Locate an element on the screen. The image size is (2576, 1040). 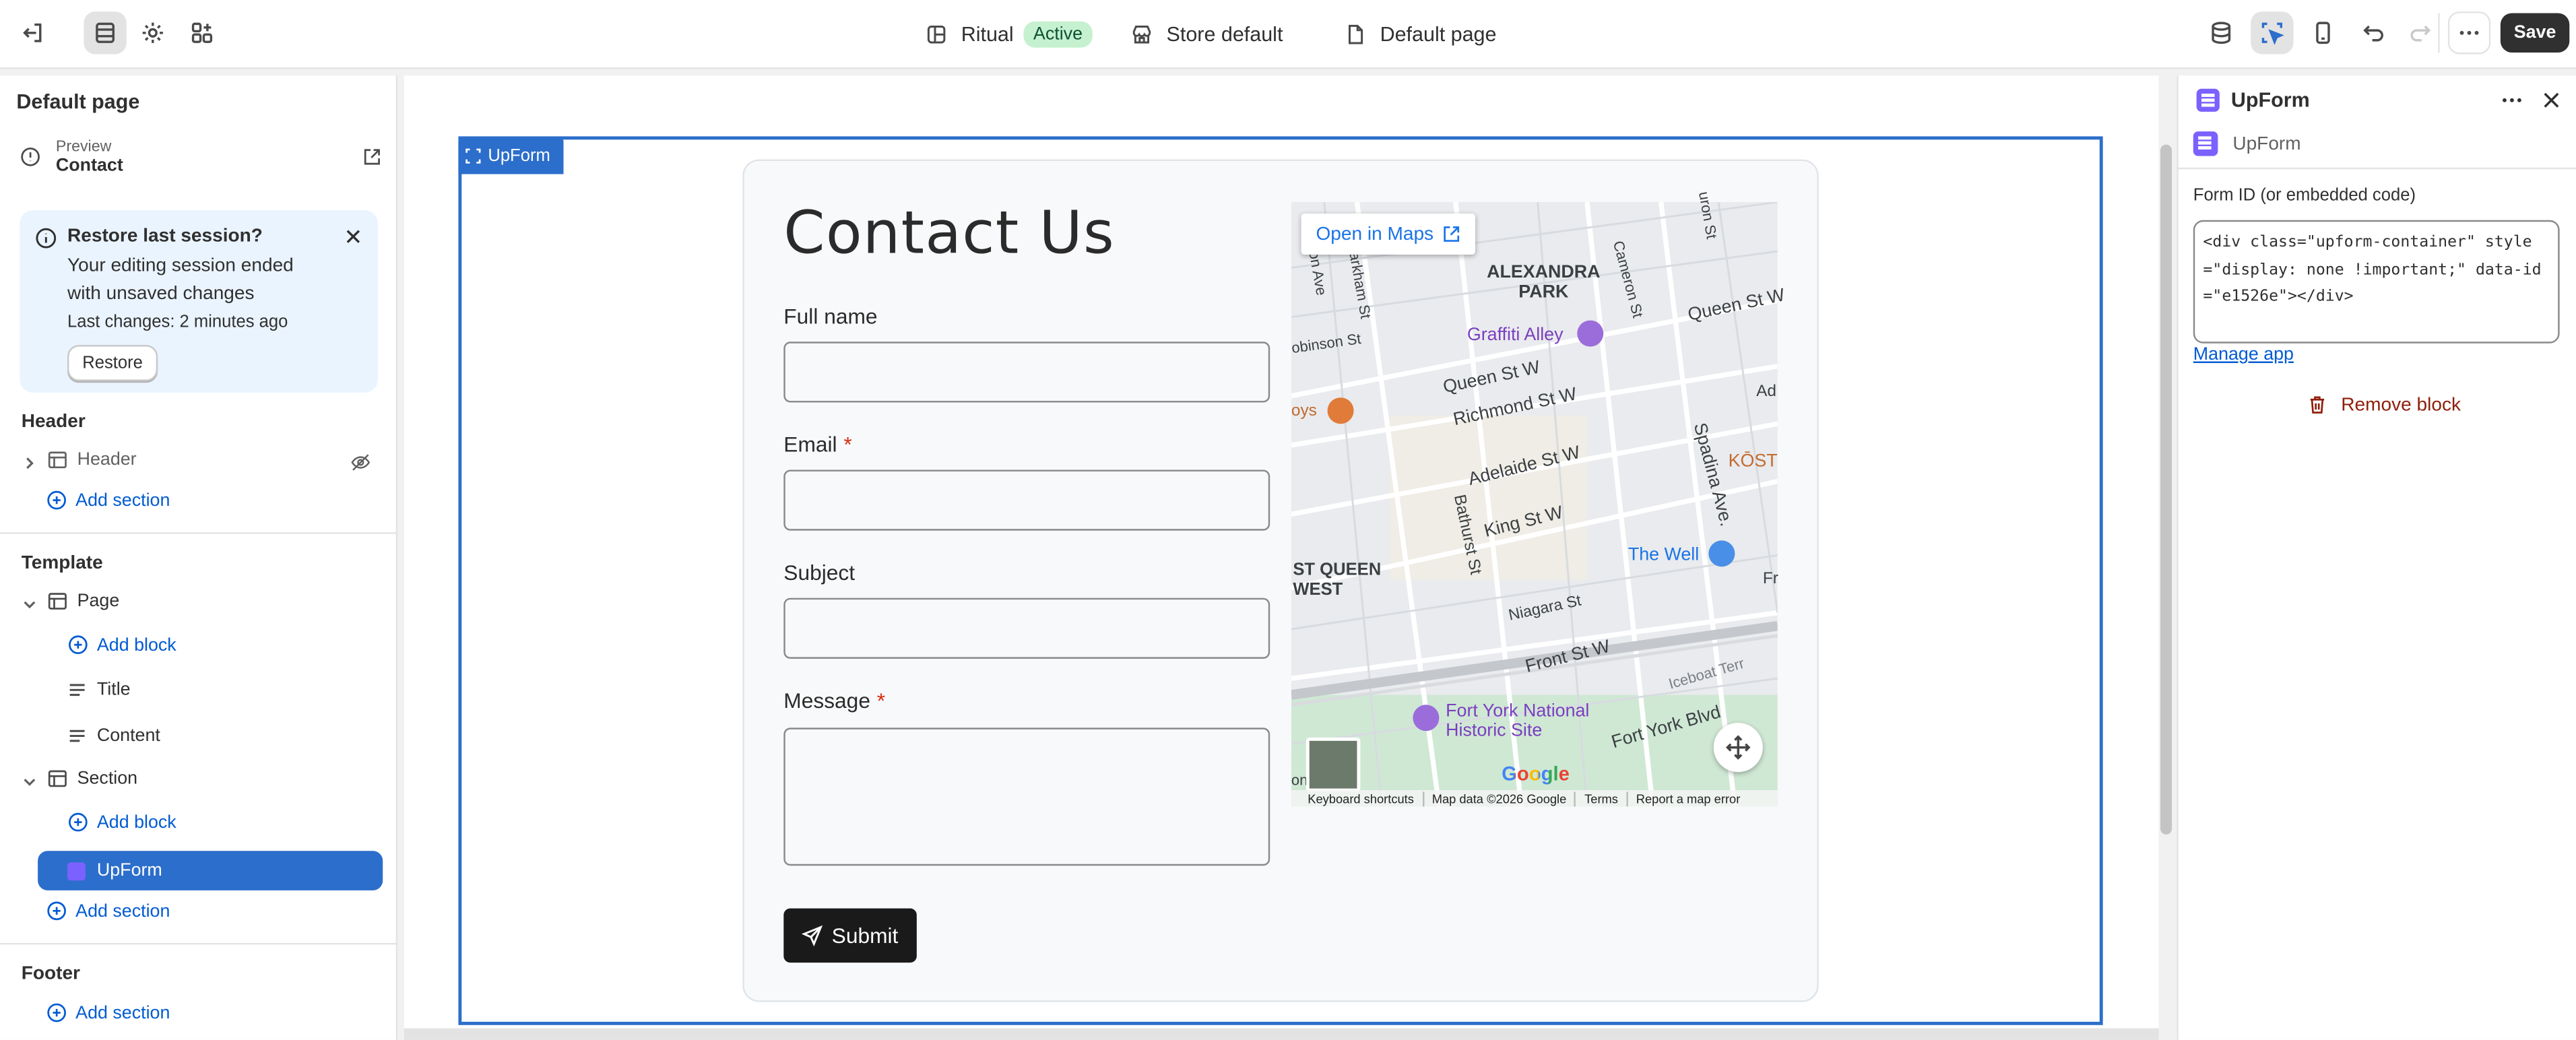
inspector-icon is located at coordinates (2273, 33).